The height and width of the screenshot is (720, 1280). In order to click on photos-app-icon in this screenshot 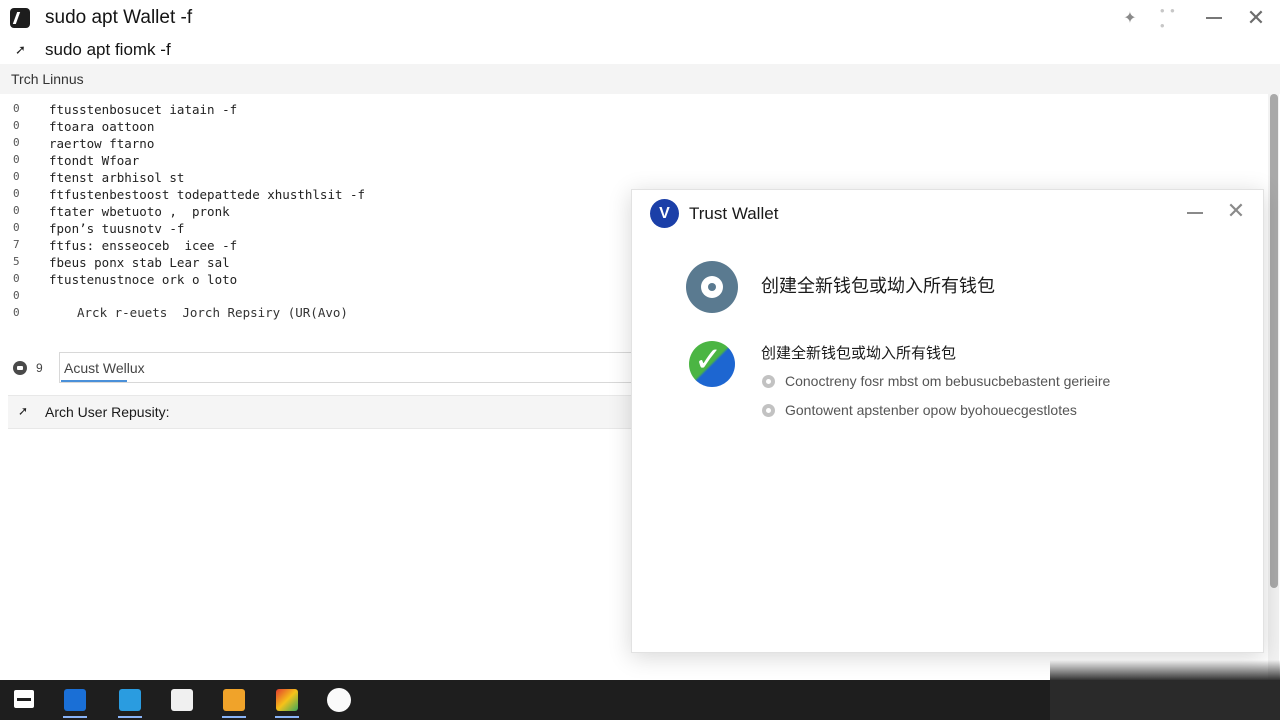, I will do `click(287, 700)`.